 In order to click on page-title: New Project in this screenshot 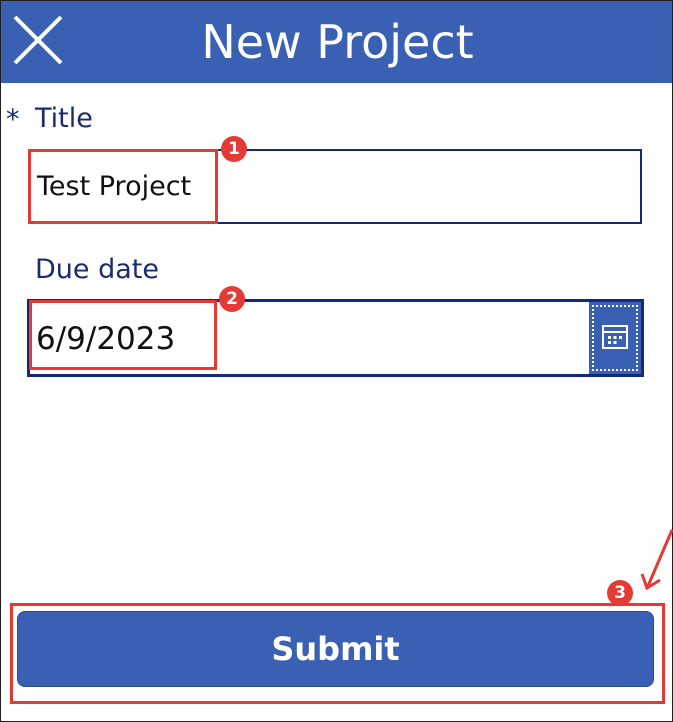, I will do `click(337, 42)`.